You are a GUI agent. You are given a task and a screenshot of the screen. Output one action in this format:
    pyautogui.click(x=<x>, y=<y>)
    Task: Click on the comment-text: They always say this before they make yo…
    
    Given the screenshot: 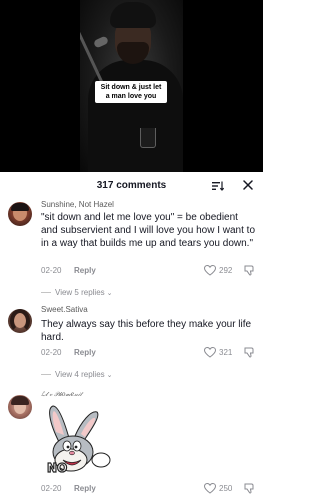 What is the action you would take?
    pyautogui.click(x=146, y=331)
    